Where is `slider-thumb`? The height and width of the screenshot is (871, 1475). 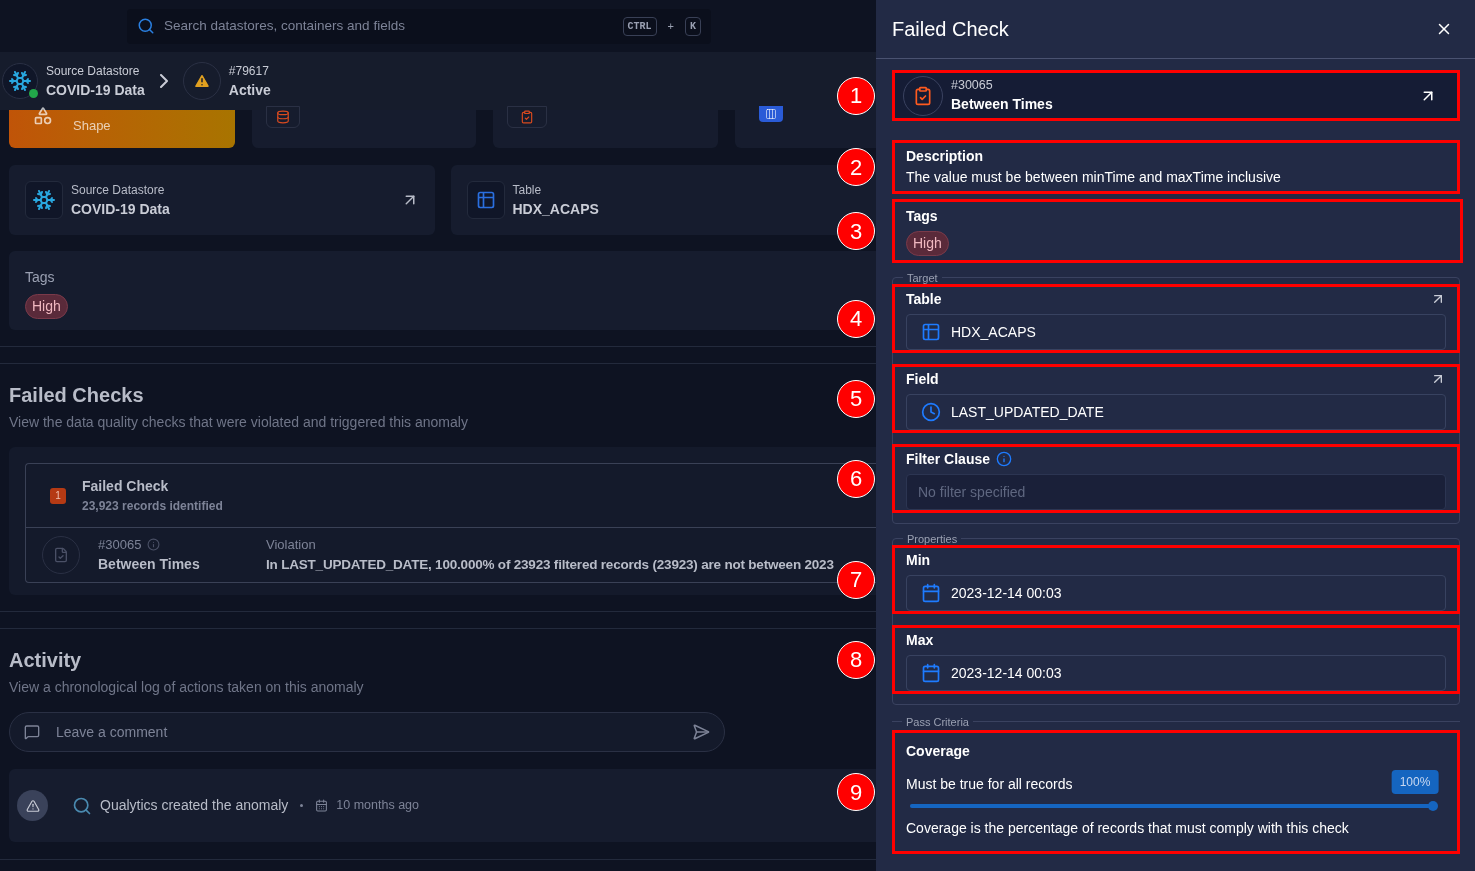 slider-thumb is located at coordinates (1433, 806).